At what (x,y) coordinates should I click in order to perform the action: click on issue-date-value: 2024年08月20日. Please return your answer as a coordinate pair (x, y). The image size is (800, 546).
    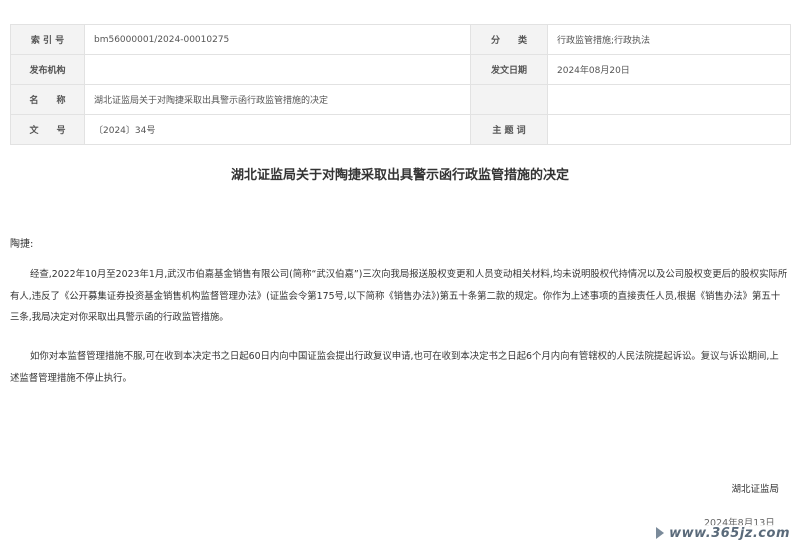
    Looking at the image, I should click on (669, 69).